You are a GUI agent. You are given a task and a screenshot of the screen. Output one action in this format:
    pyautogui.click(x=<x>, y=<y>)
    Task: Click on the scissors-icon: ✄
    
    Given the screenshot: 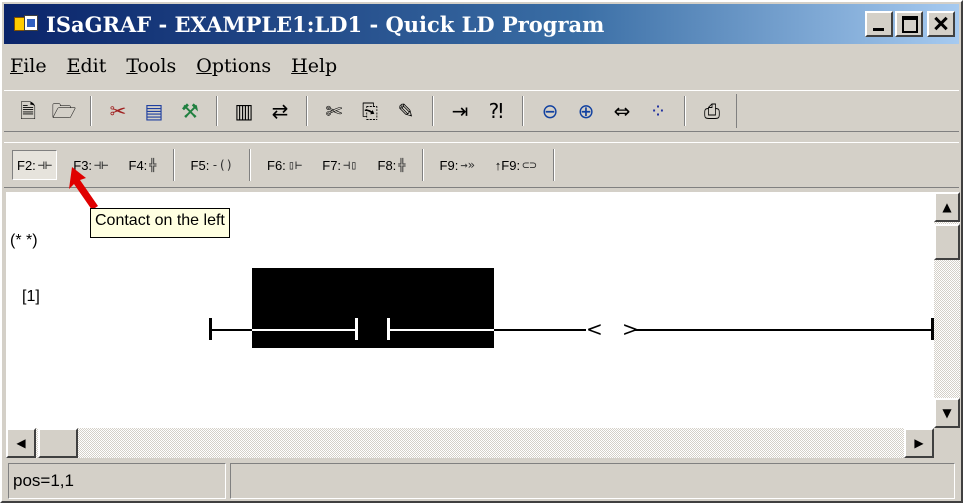 What is the action you would take?
    pyautogui.click(x=334, y=111)
    